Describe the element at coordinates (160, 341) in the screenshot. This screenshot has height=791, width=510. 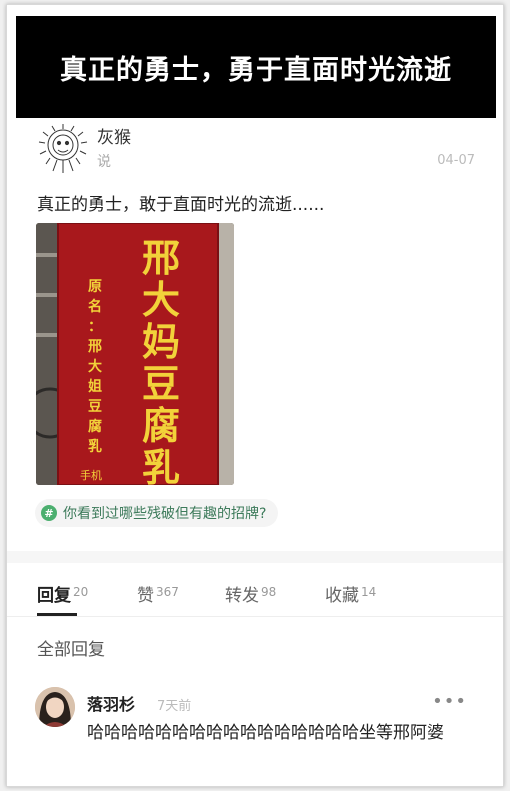
I see `sign-char: 妈` at that location.